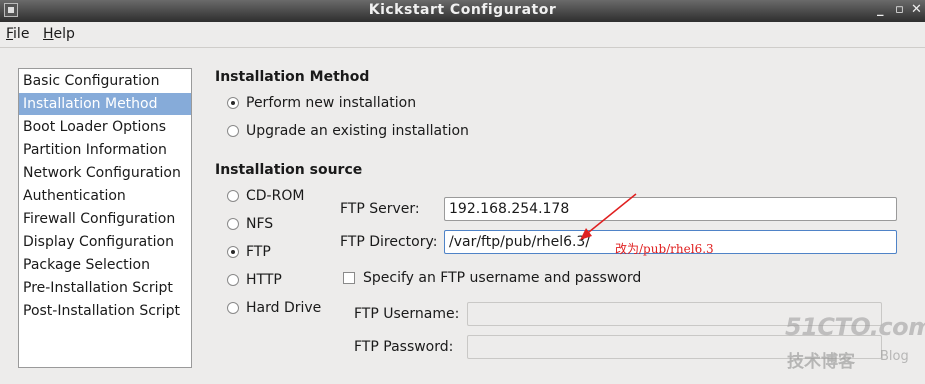 The image size is (925, 384). What do you see at coordinates (916, 9) in the screenshot?
I see `close-button: ✕` at bounding box center [916, 9].